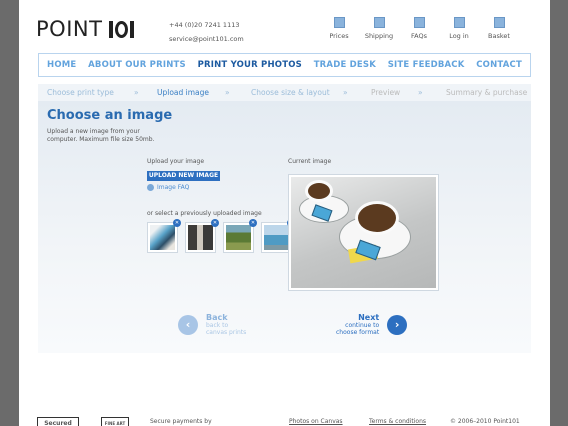 This screenshot has width=568, height=426. Describe the element at coordinates (217, 325) in the screenshot. I see `back-subtitle-1: back to` at that location.